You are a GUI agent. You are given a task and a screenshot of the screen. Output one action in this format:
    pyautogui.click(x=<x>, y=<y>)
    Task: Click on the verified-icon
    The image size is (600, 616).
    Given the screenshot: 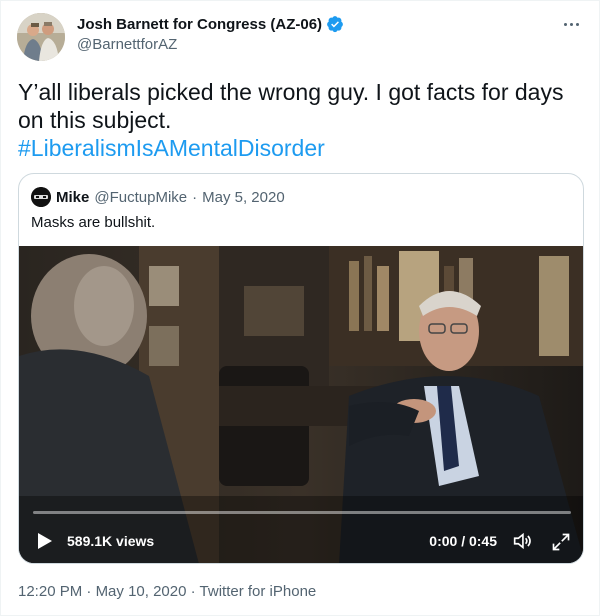 What is the action you would take?
    pyautogui.click(x=335, y=24)
    